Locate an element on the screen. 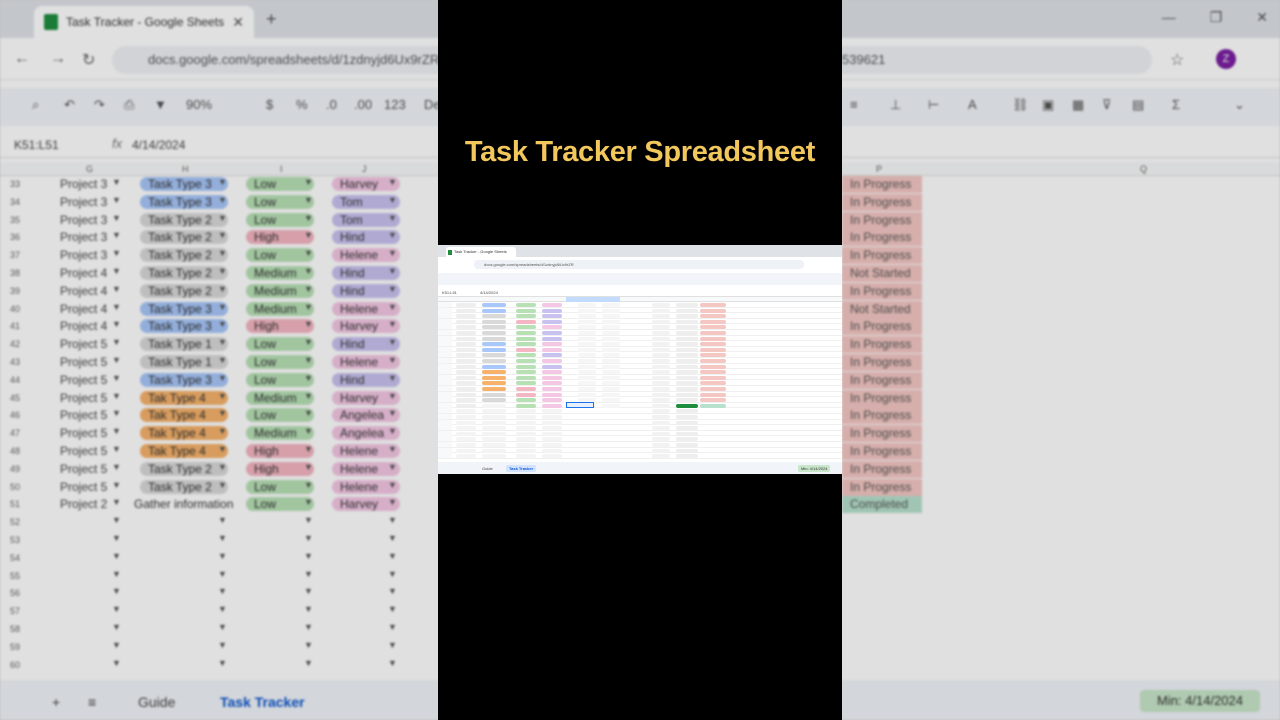  video-title: Task Tracker Spreadsheet is located at coordinates (640, 152).